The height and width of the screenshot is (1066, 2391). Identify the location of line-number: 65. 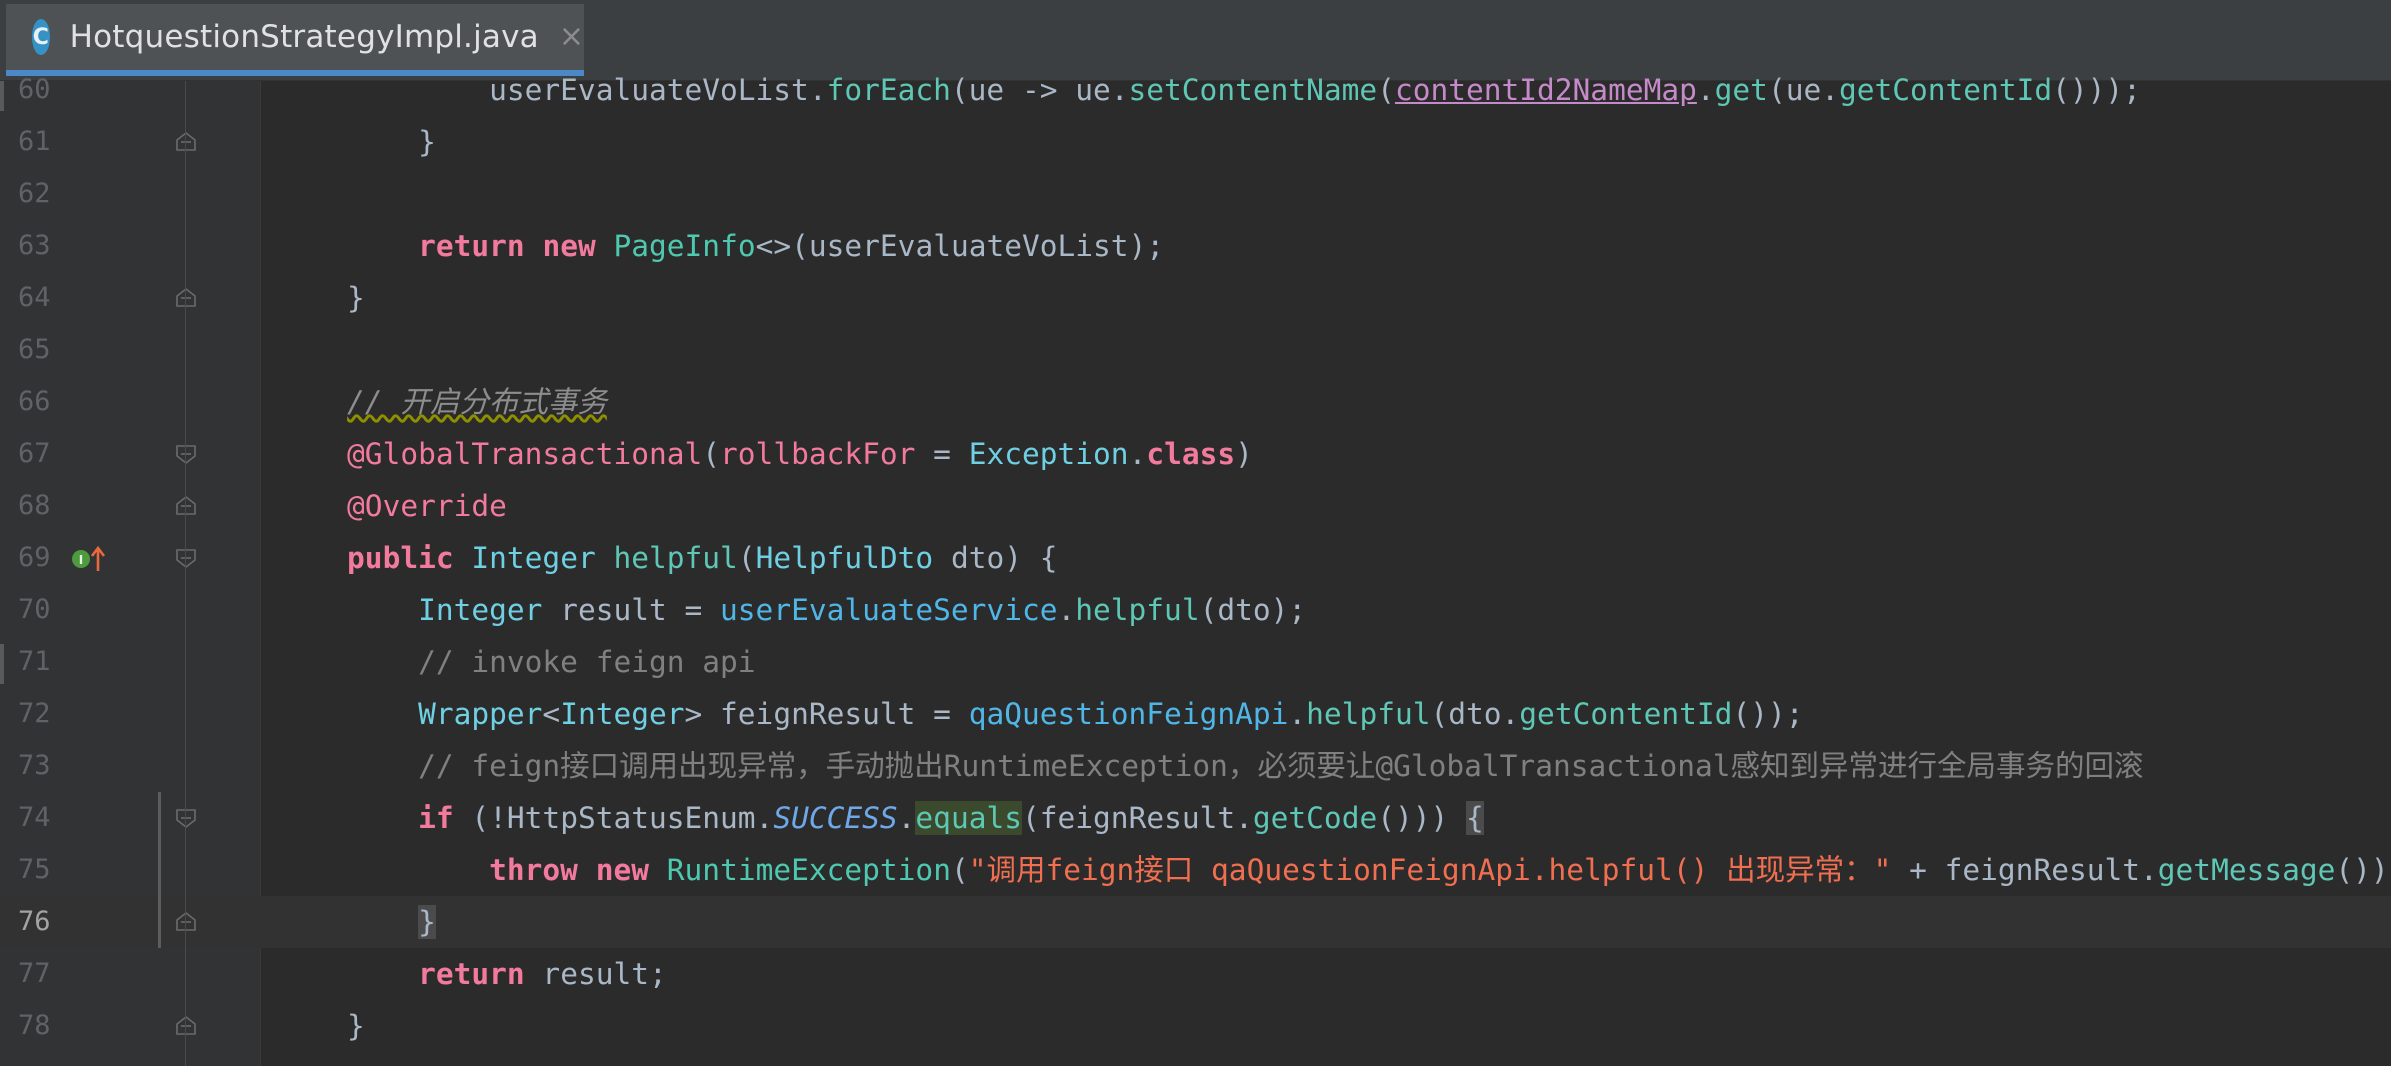
(46, 350).